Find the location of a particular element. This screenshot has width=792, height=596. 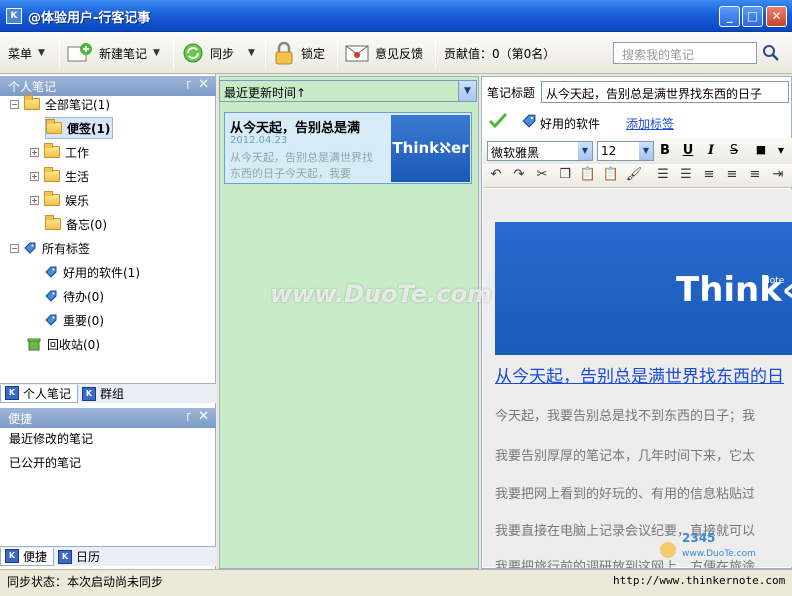

cut-icon: ✂ is located at coordinates (542, 174).